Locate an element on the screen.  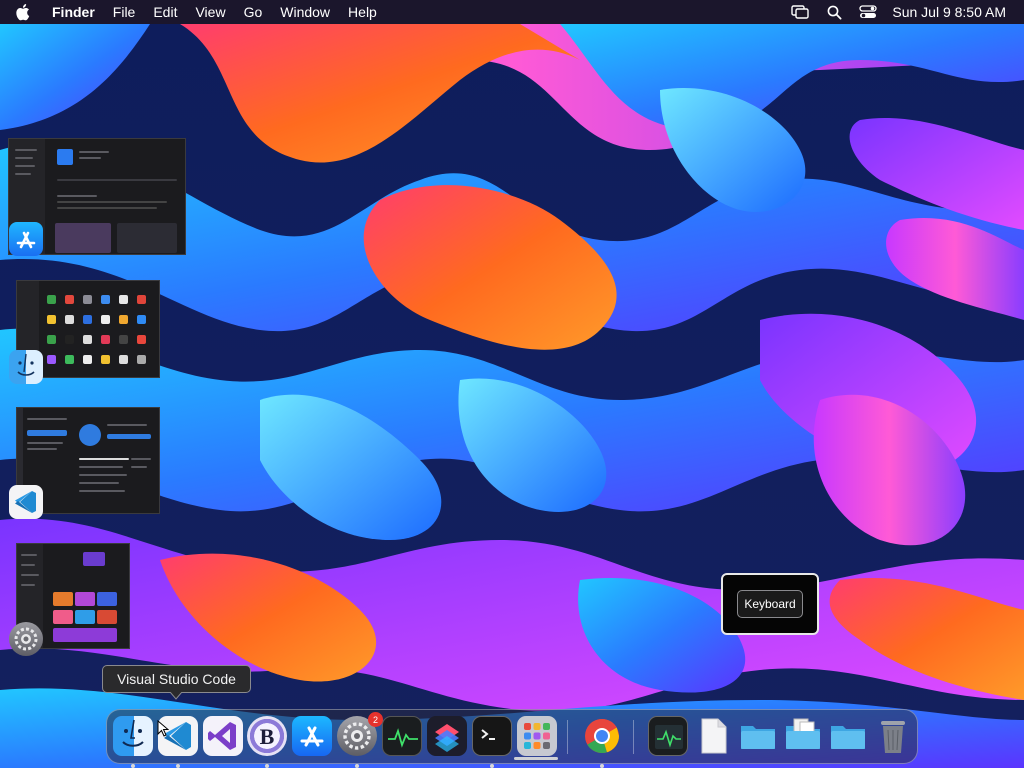
dock-item-minimized-window is located at coordinates (668, 736).